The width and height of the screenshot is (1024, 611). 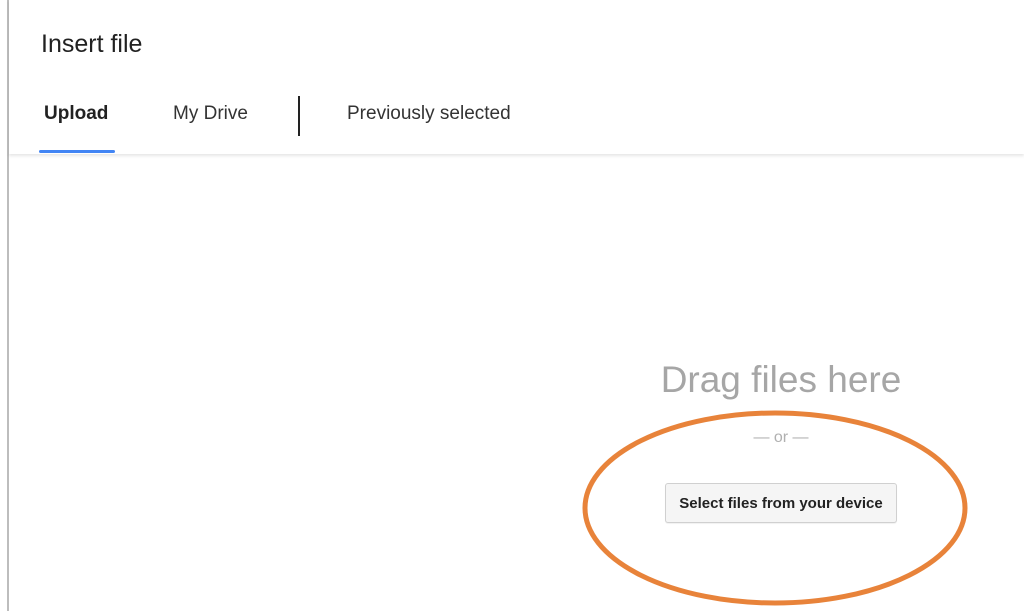 What do you see at coordinates (92, 44) in the screenshot?
I see `dialog-title: Insert file` at bounding box center [92, 44].